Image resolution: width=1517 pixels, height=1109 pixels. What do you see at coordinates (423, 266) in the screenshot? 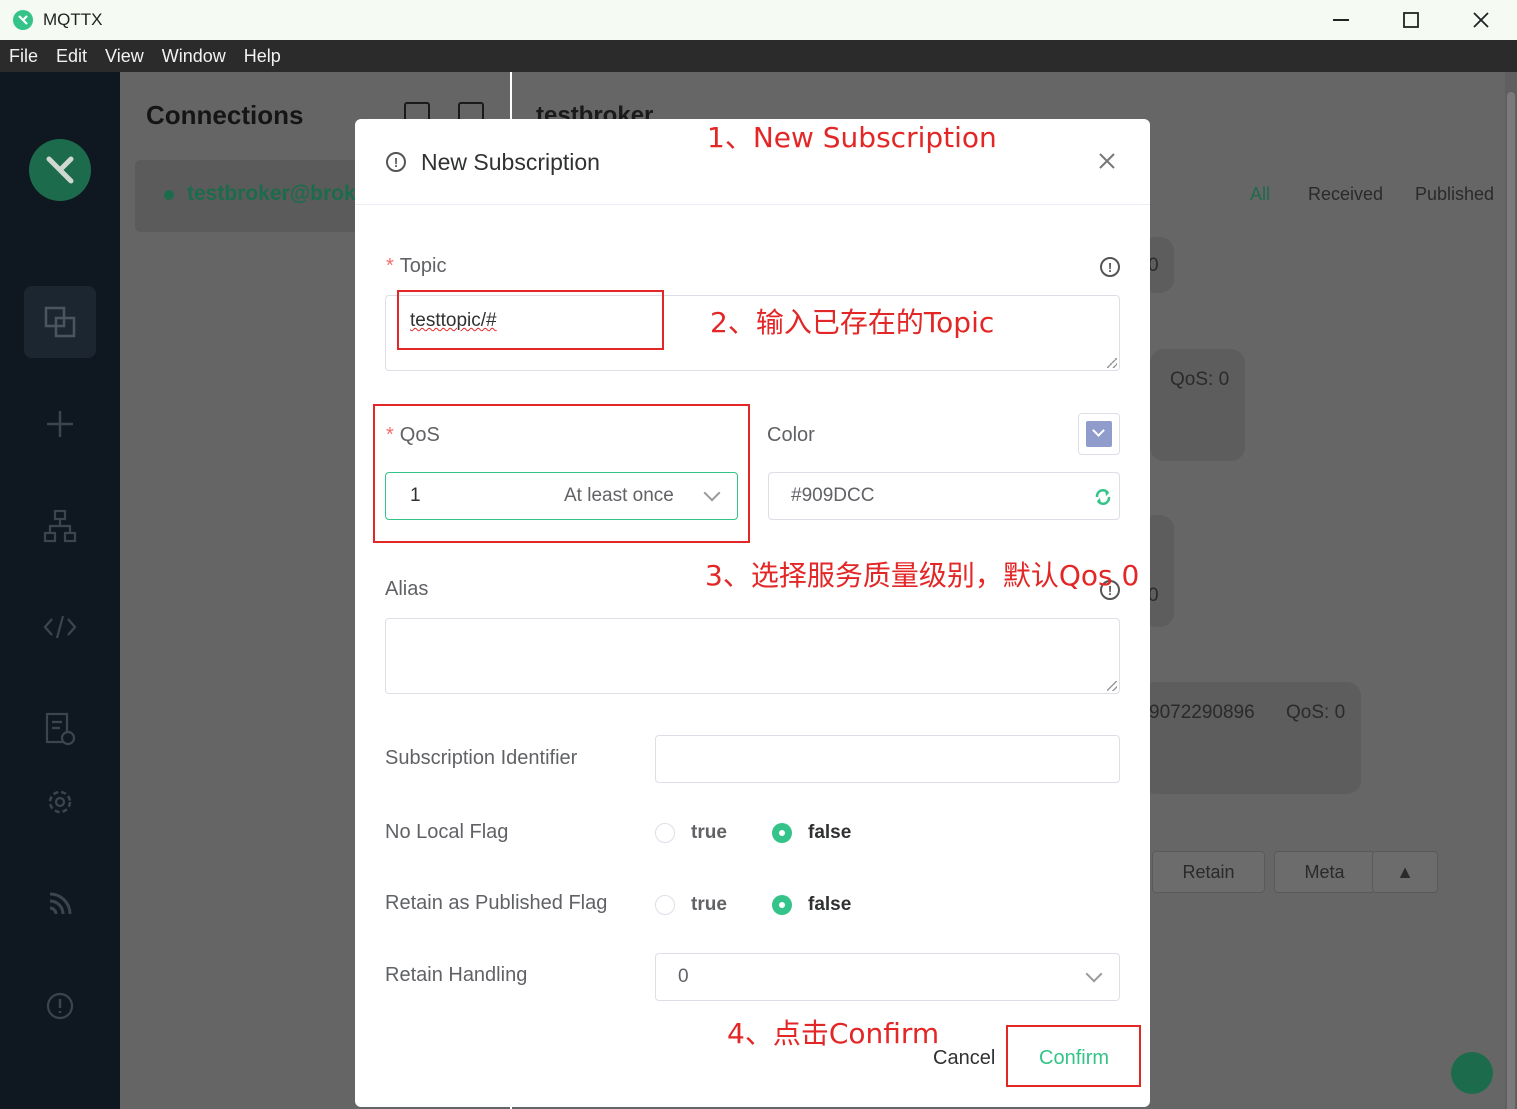
I see `topic-label-text: Topic` at bounding box center [423, 266].